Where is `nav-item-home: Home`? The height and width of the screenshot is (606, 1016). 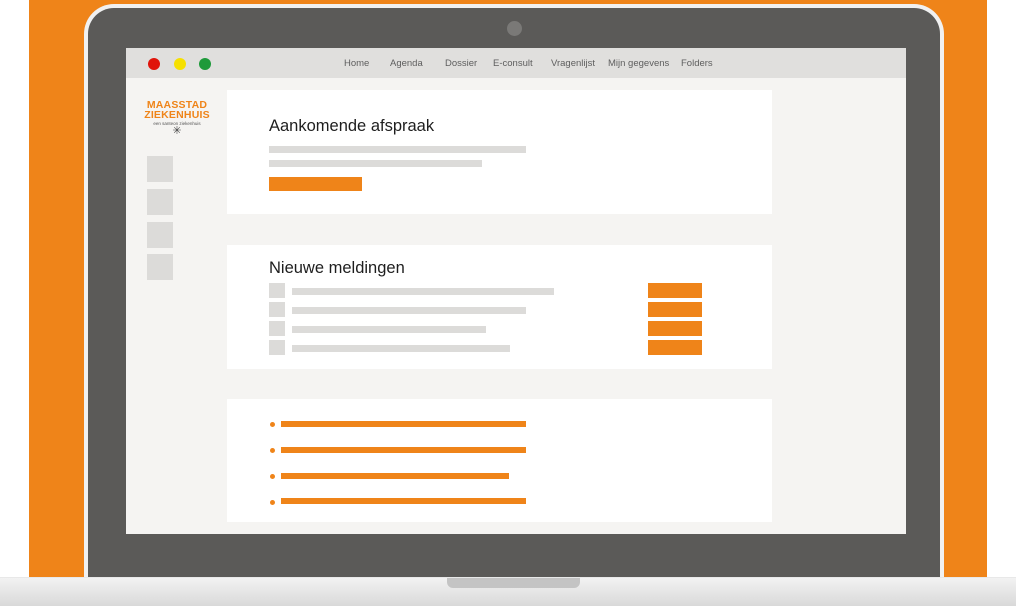
nav-item-home: Home is located at coordinates (356, 63).